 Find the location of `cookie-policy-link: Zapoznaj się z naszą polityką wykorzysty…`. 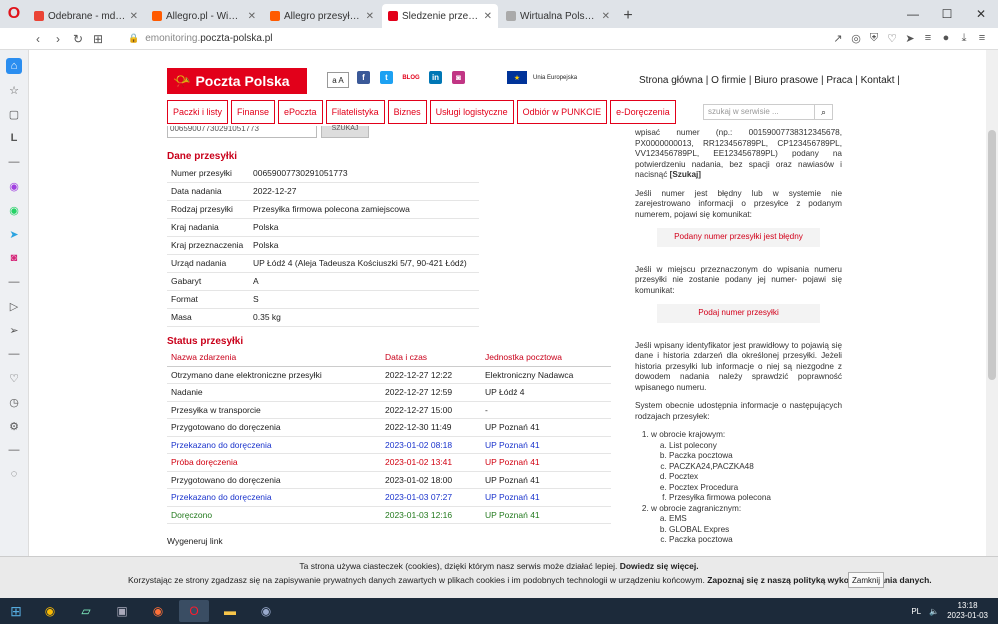

cookie-policy-link: Zapoznaj się z naszą polityką wykorzysty… is located at coordinates (819, 580).